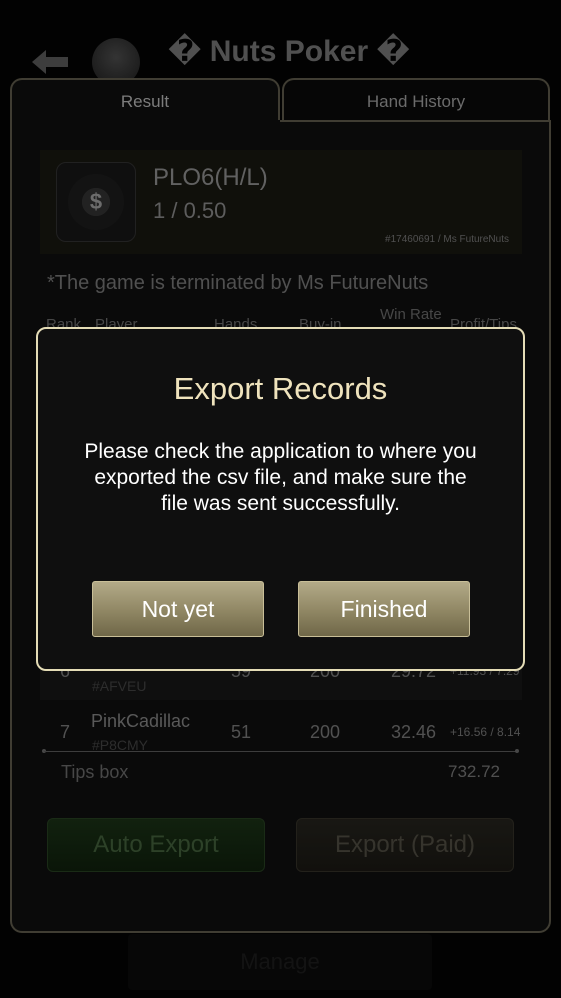 This screenshot has height=998, width=561. Describe the element at coordinates (384, 609) in the screenshot. I see `finished-button: Finished` at that location.